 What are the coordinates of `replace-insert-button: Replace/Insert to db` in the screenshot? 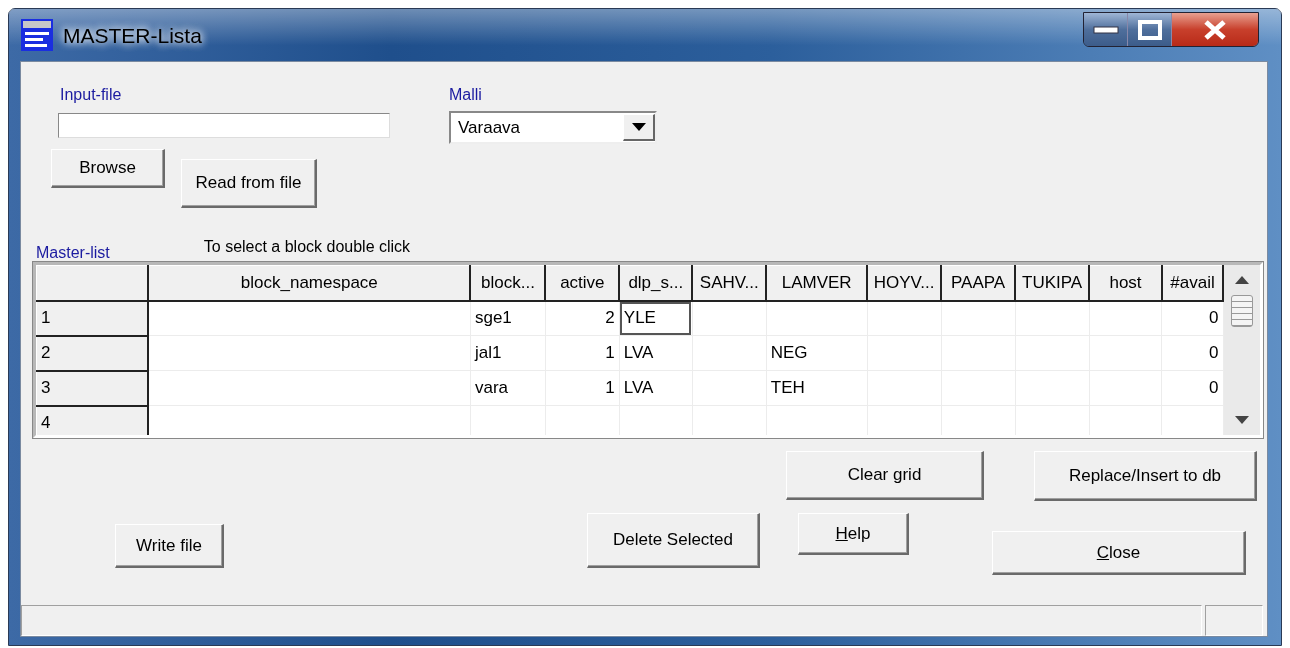 It's located at (1145, 476).